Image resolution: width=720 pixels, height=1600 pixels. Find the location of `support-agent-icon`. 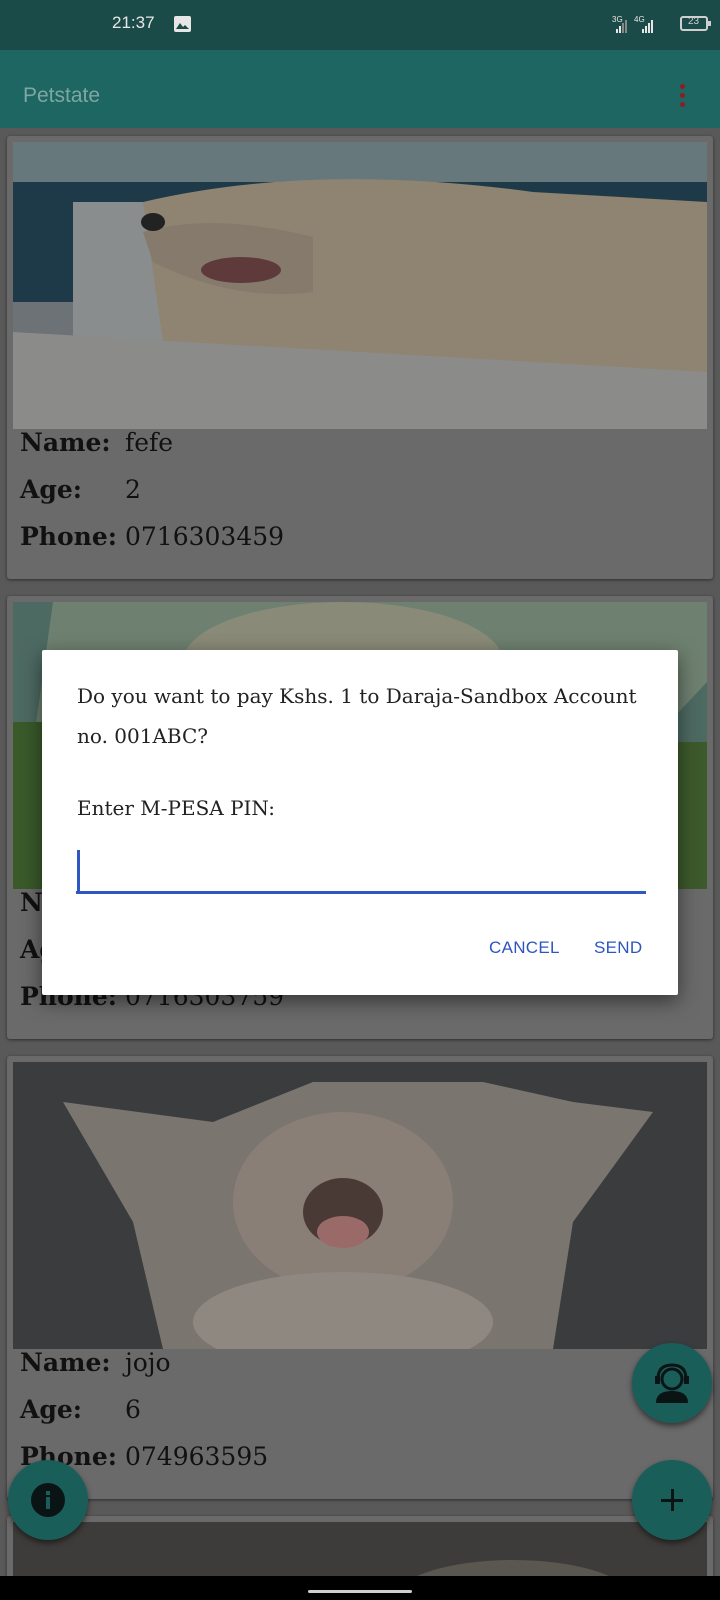

support-agent-icon is located at coordinates (672, 1383).